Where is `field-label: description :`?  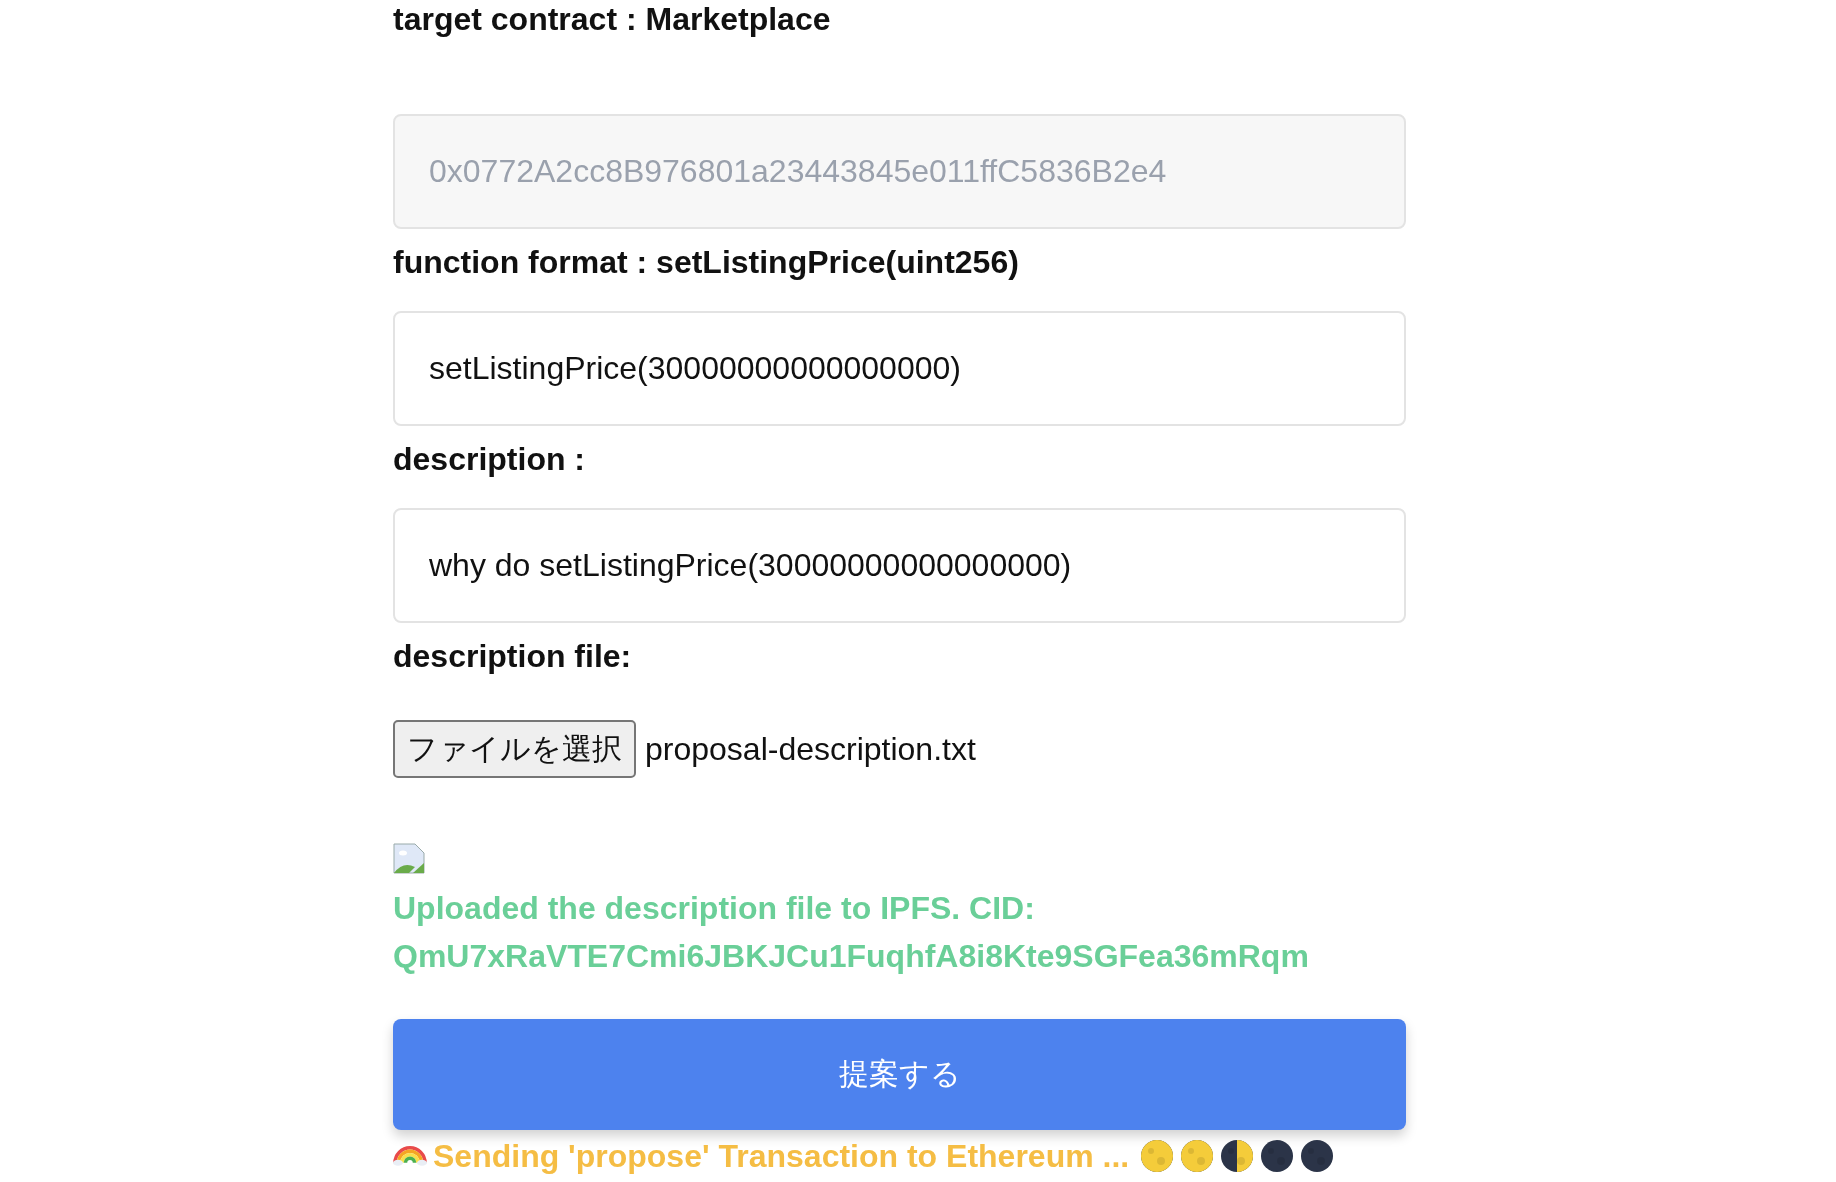 field-label: description : is located at coordinates (489, 459).